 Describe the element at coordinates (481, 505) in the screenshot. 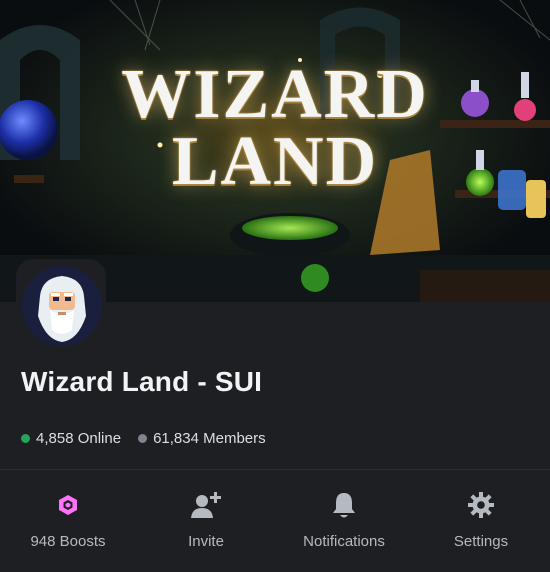

I see `gear-icon` at that location.